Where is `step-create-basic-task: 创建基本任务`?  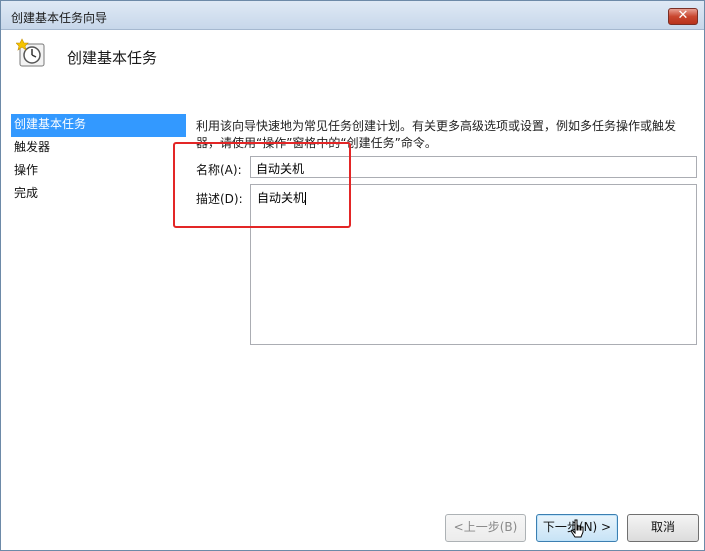 step-create-basic-task: 创建基本任务 is located at coordinates (98, 125).